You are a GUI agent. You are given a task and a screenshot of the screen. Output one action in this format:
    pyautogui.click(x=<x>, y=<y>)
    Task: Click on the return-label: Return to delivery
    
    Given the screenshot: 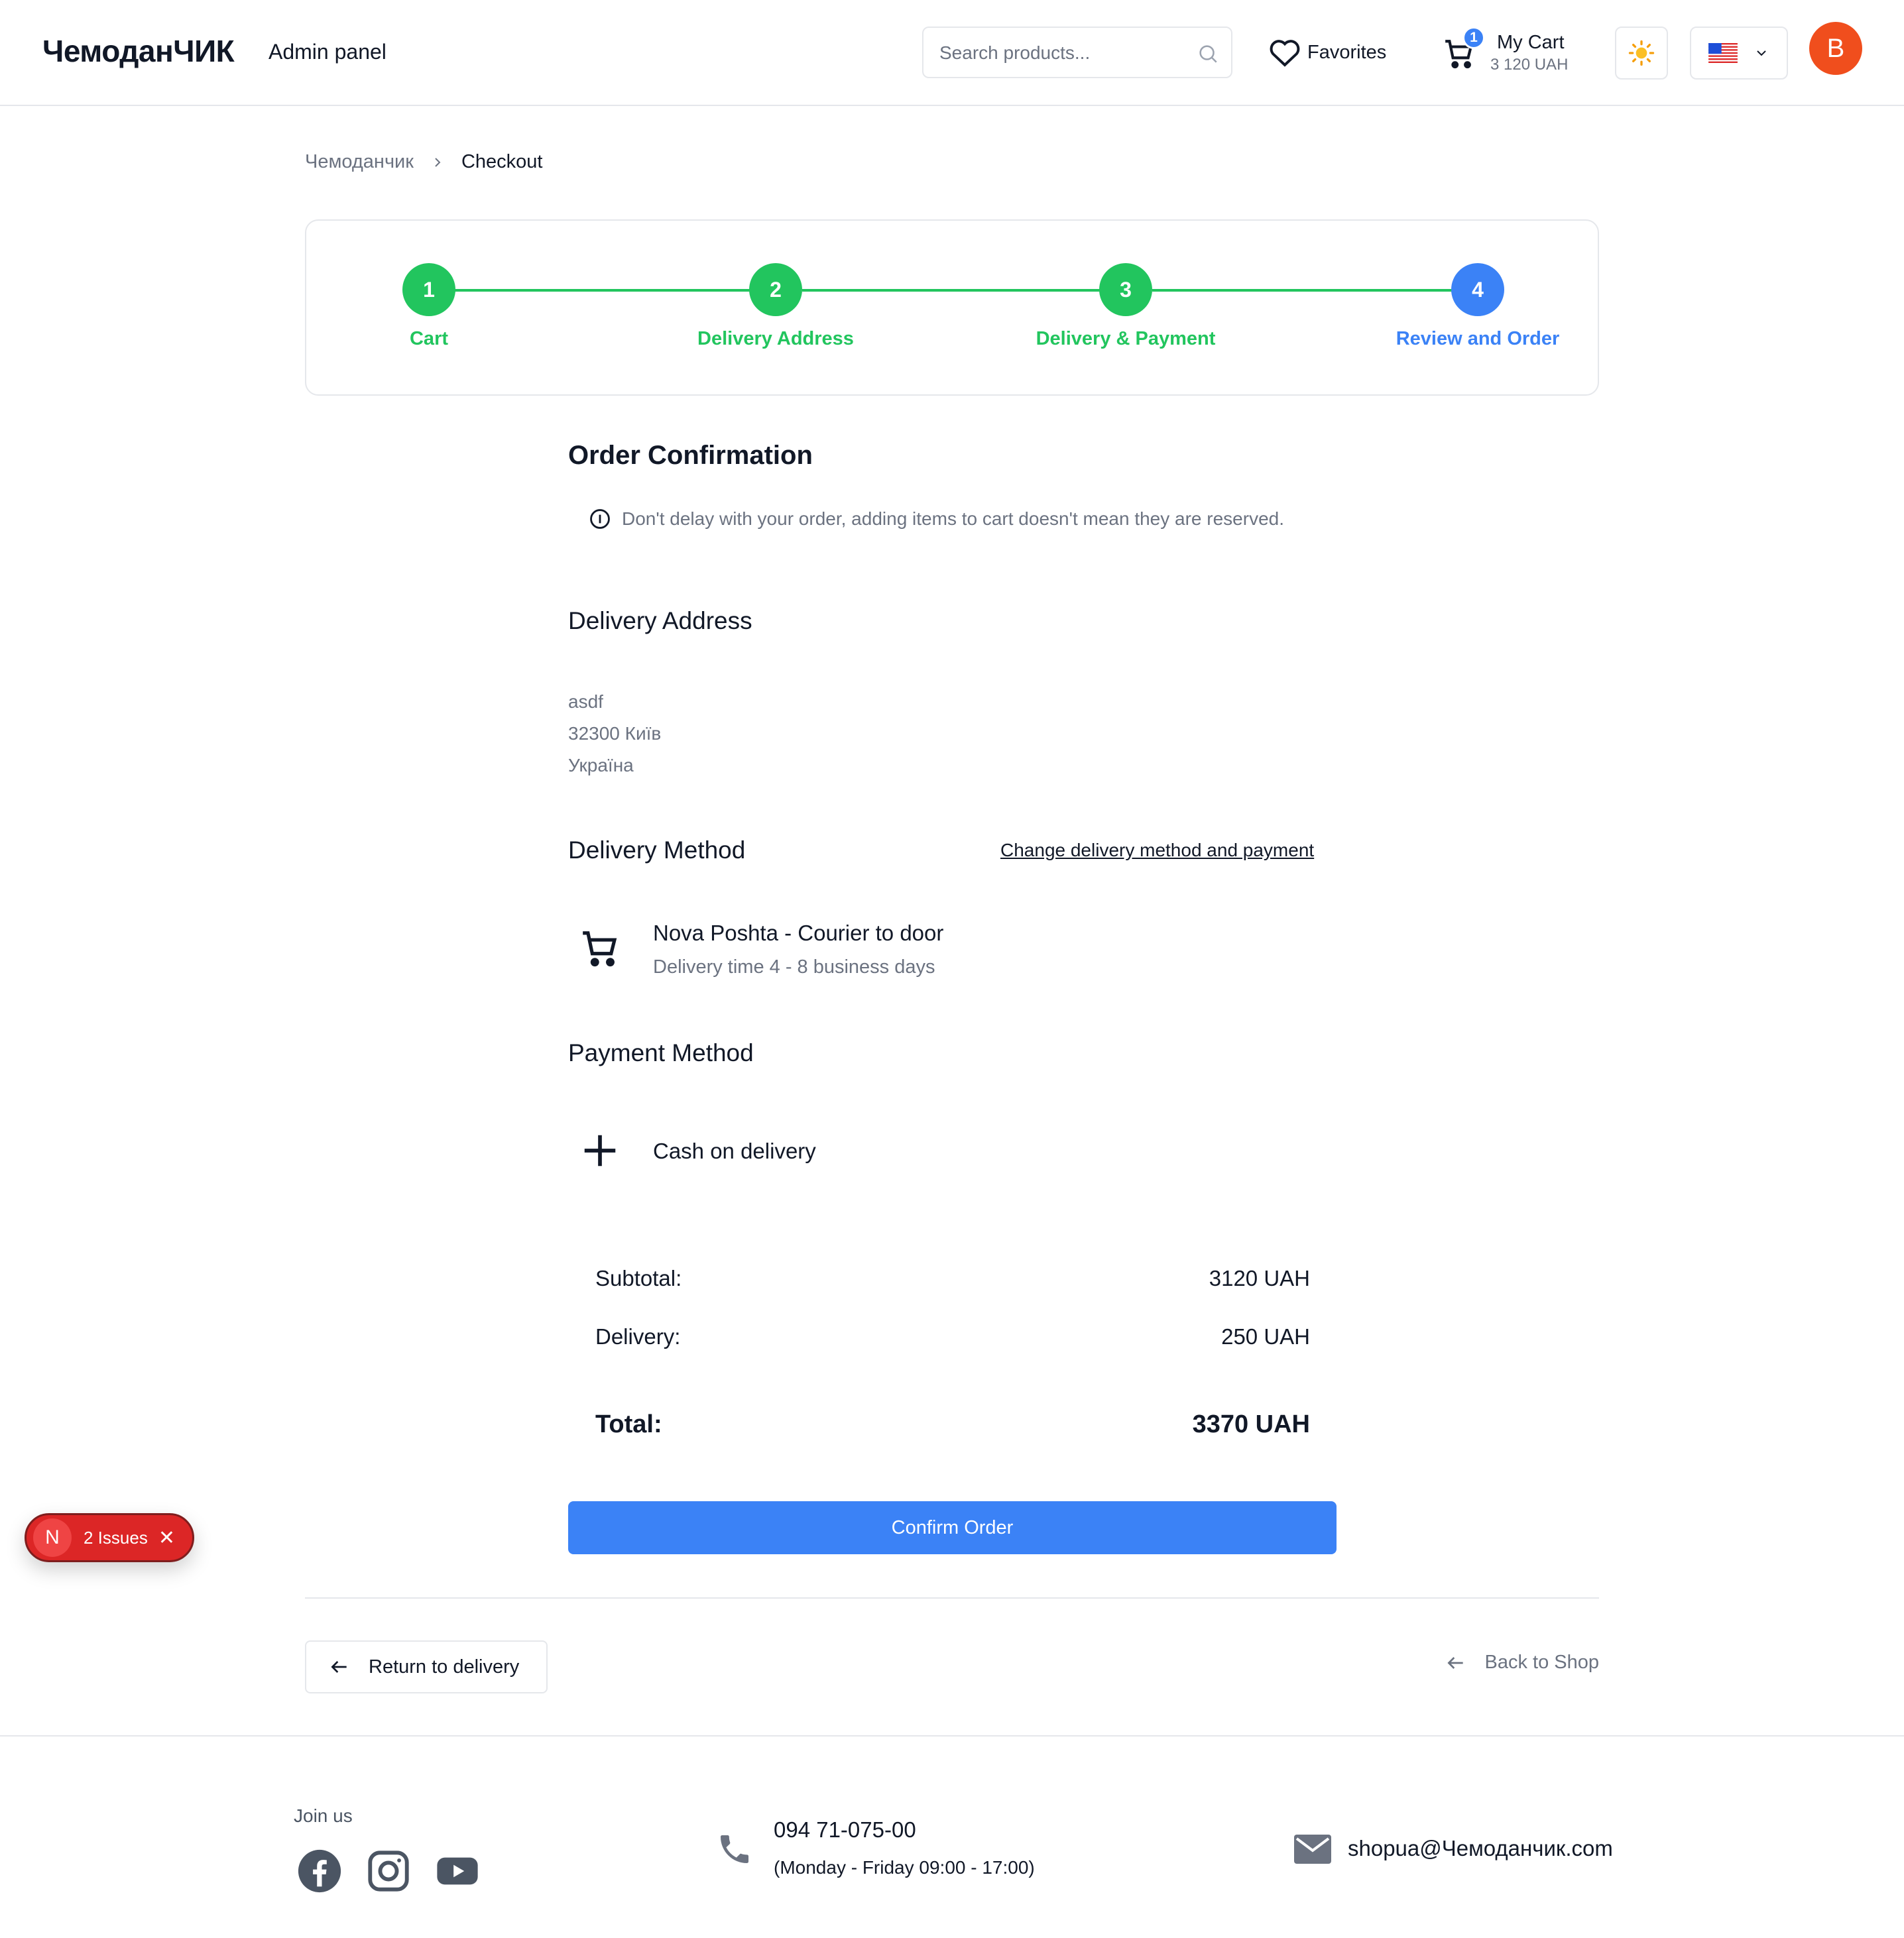 What is the action you would take?
    pyautogui.click(x=444, y=1667)
    